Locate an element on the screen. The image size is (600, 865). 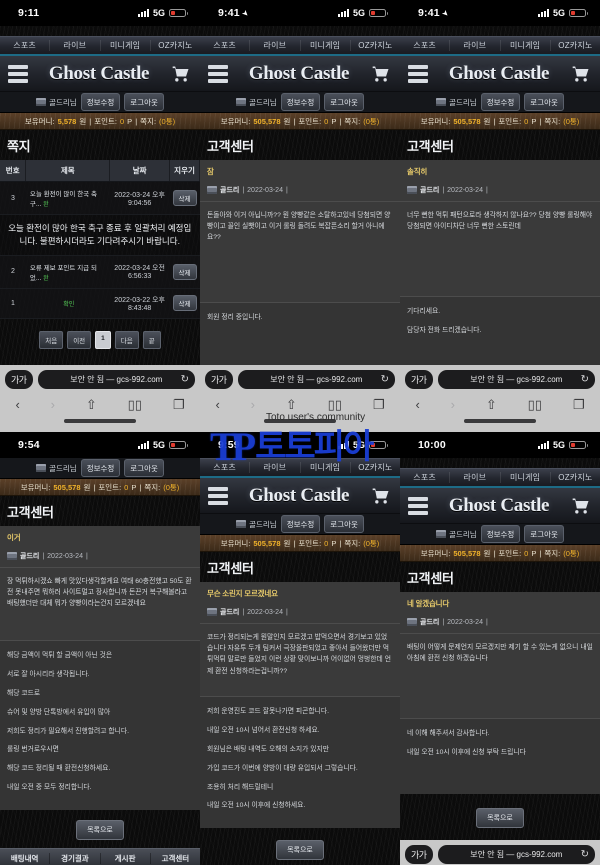
rank-icon is located at coordinates (212, 190).